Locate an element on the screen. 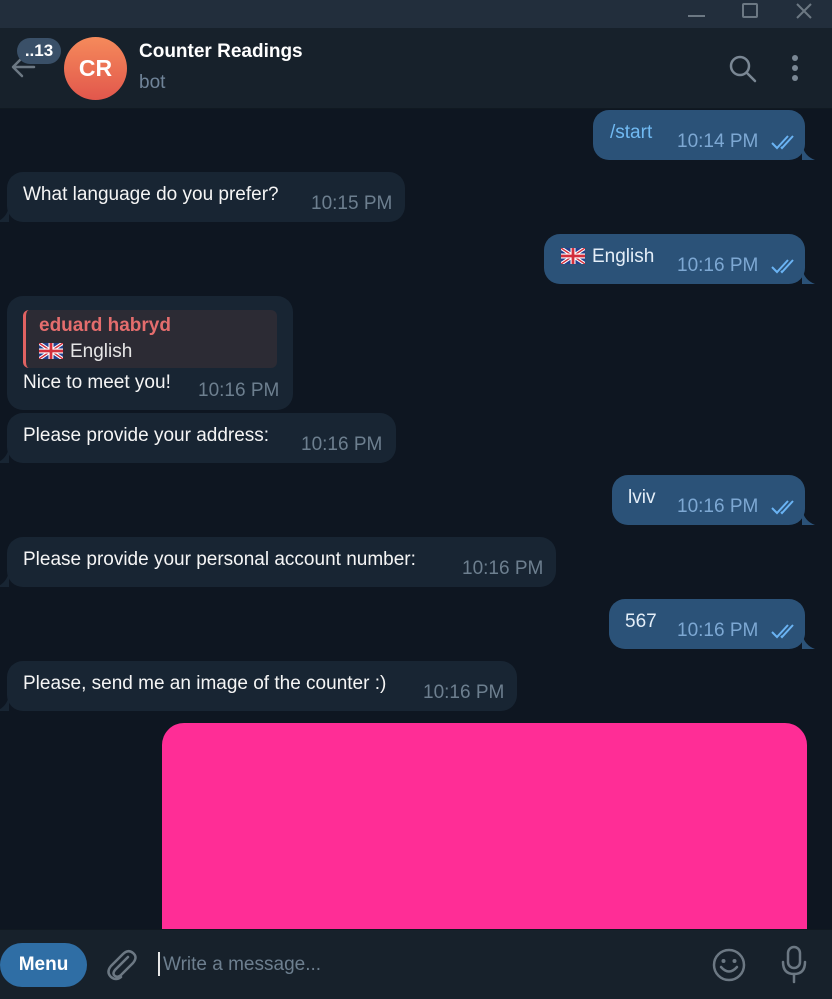 This screenshot has height=999, width=832. chat-header: ..13 CR Counter Readings bot is located at coordinates (416, 68).